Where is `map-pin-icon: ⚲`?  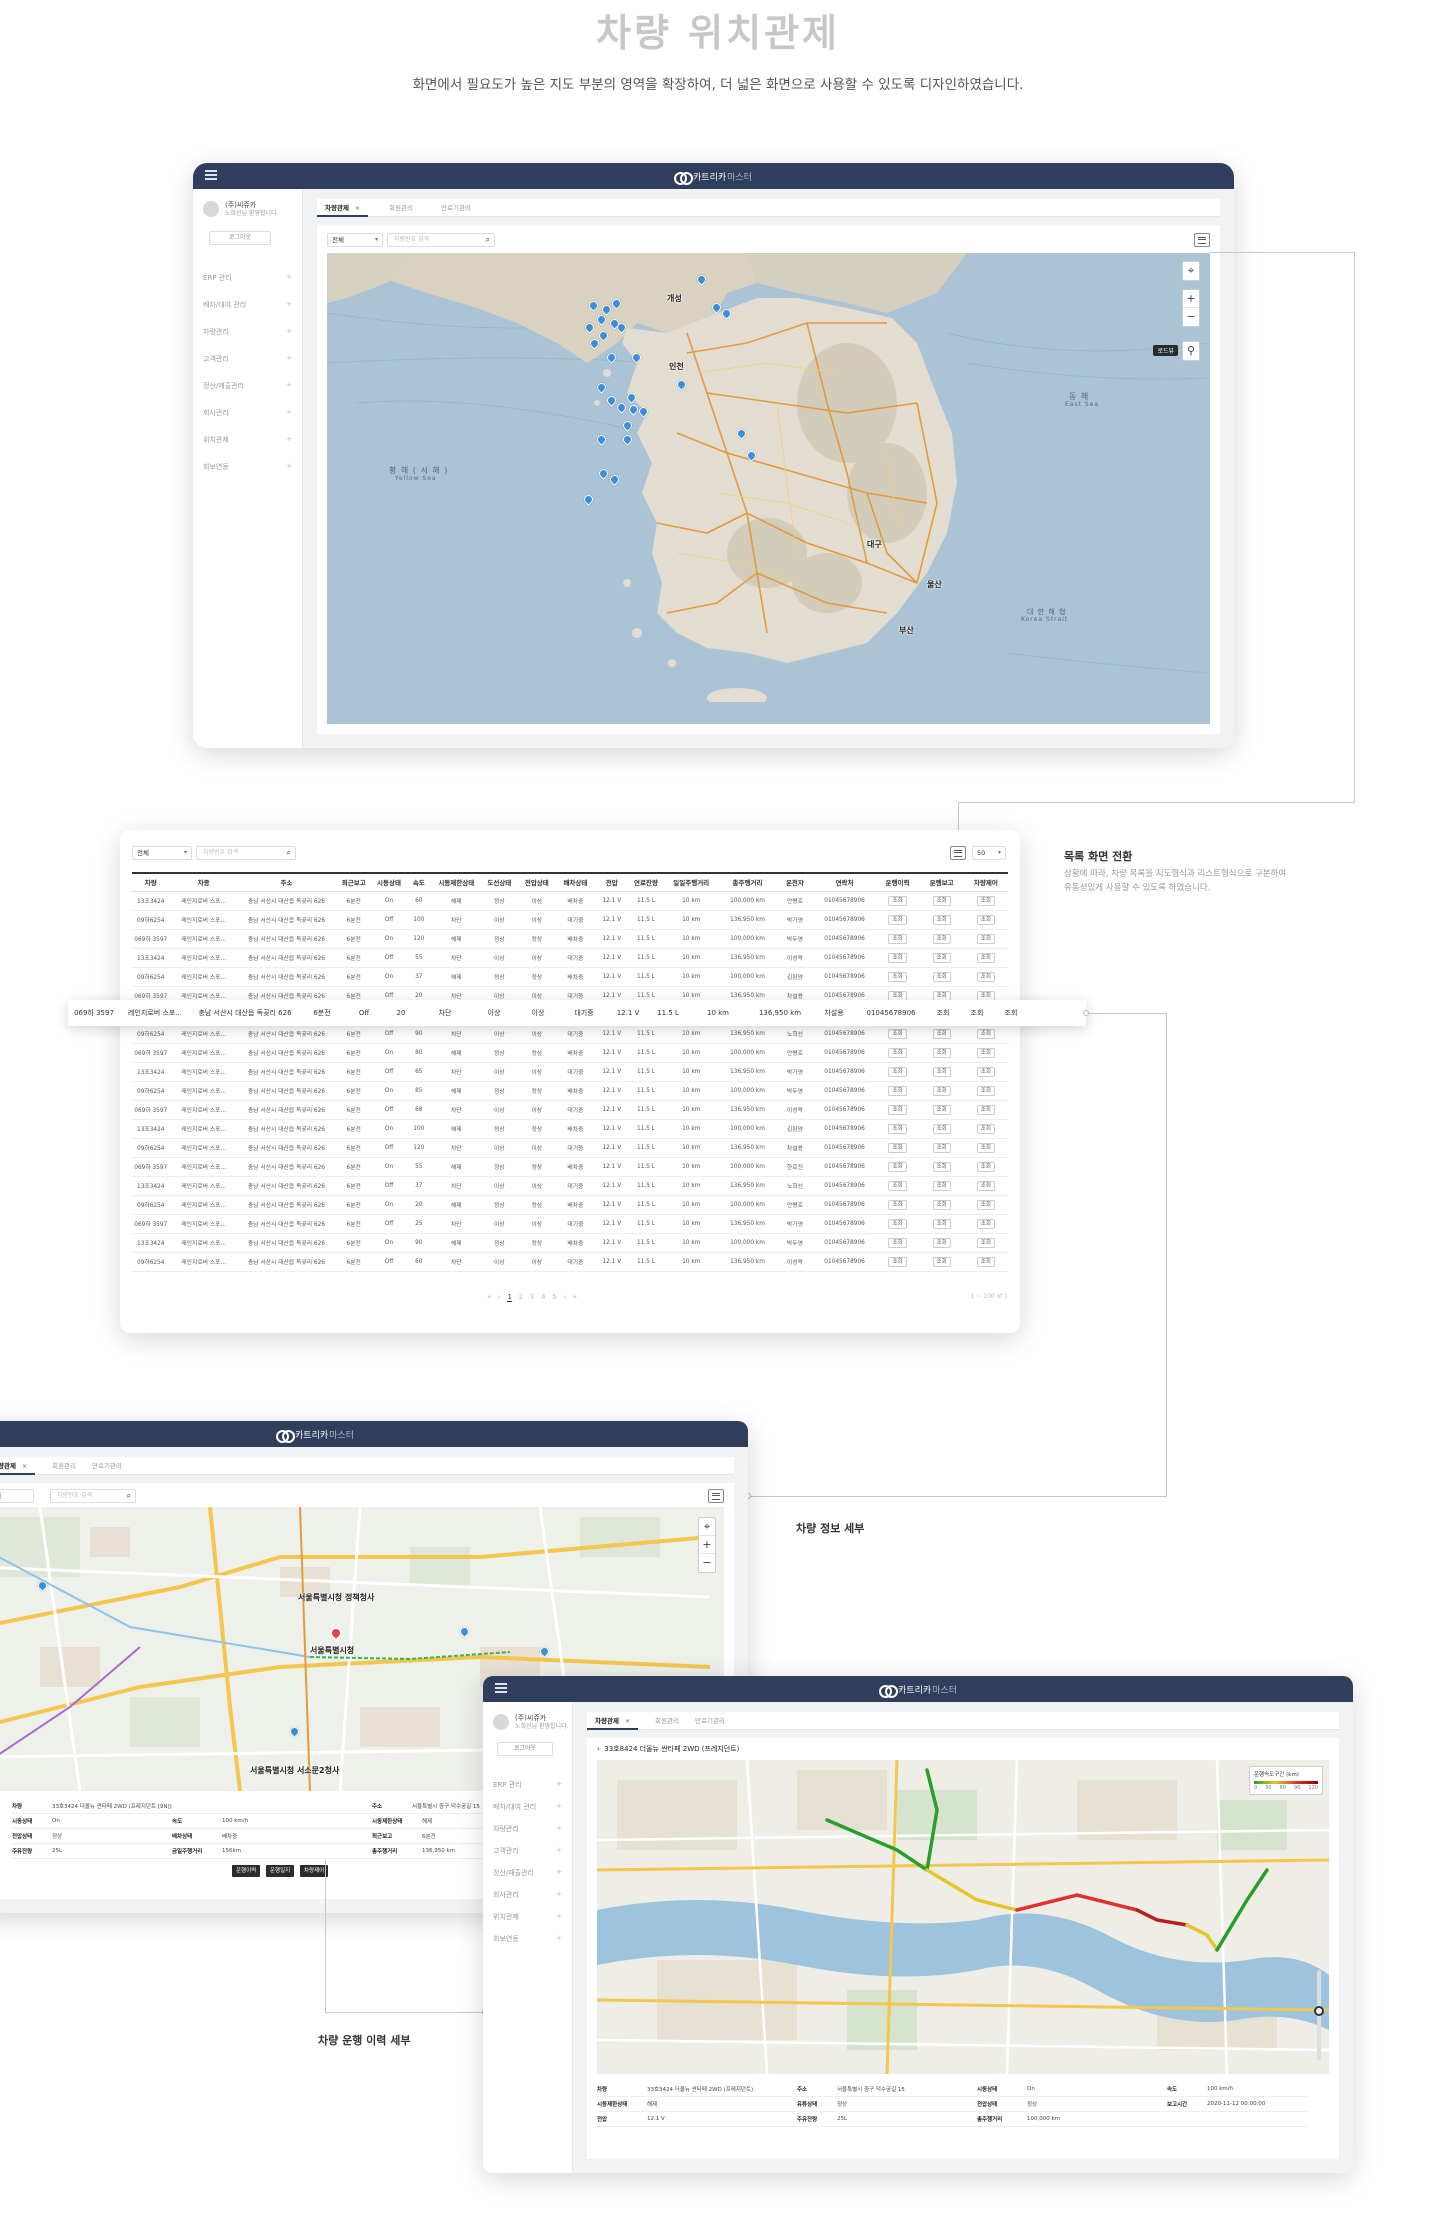 map-pin-icon: ⚲ is located at coordinates (1191, 351).